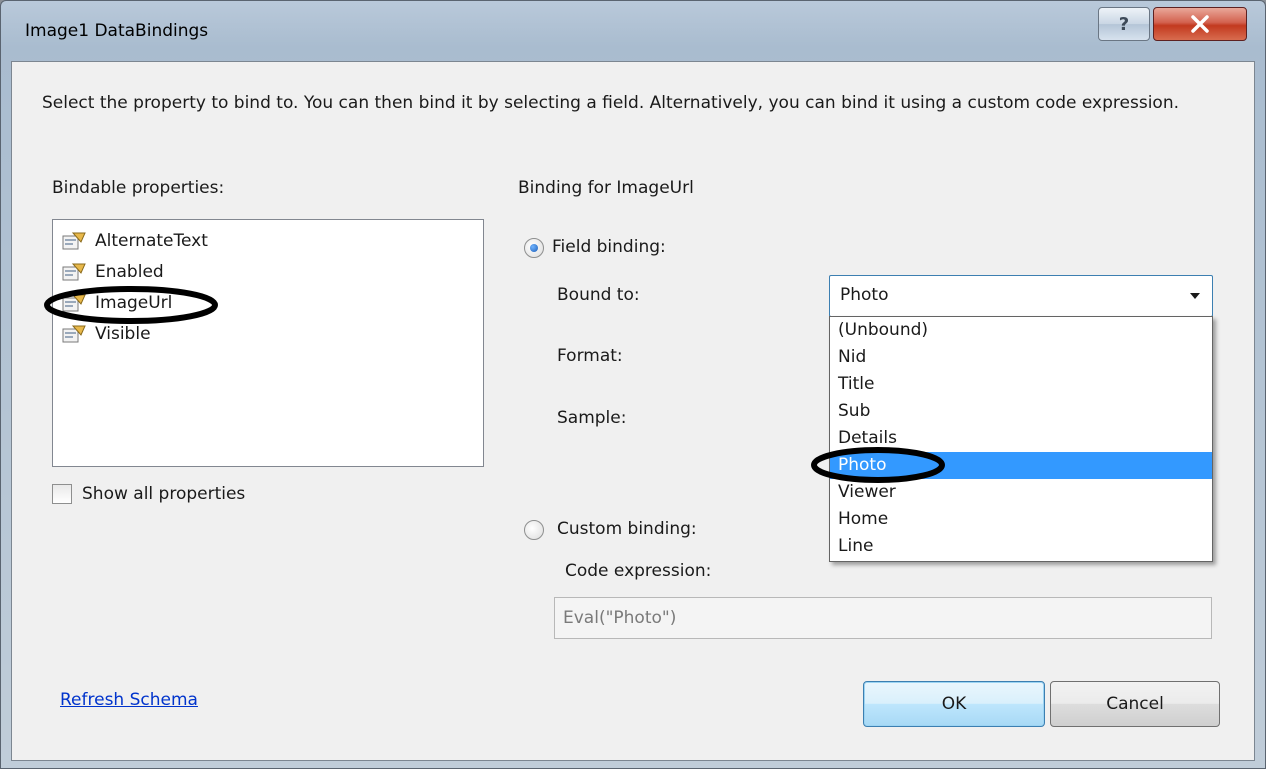  Describe the element at coordinates (883, 618) in the screenshot. I see `code-expression-input: Eval("Photo")` at that location.